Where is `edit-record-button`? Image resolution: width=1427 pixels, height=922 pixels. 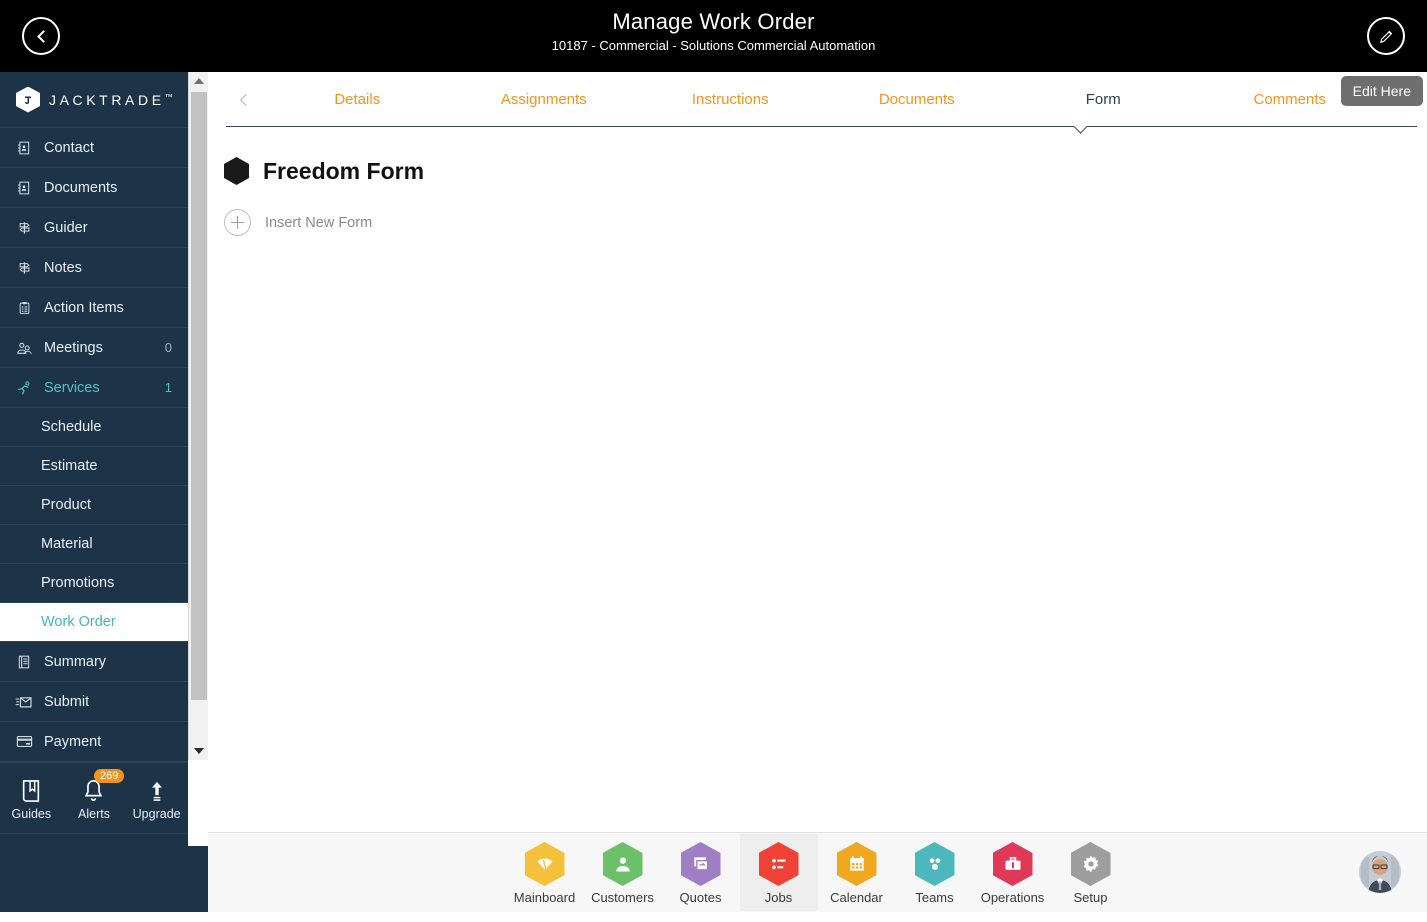 edit-record-button is located at coordinates (1386, 36).